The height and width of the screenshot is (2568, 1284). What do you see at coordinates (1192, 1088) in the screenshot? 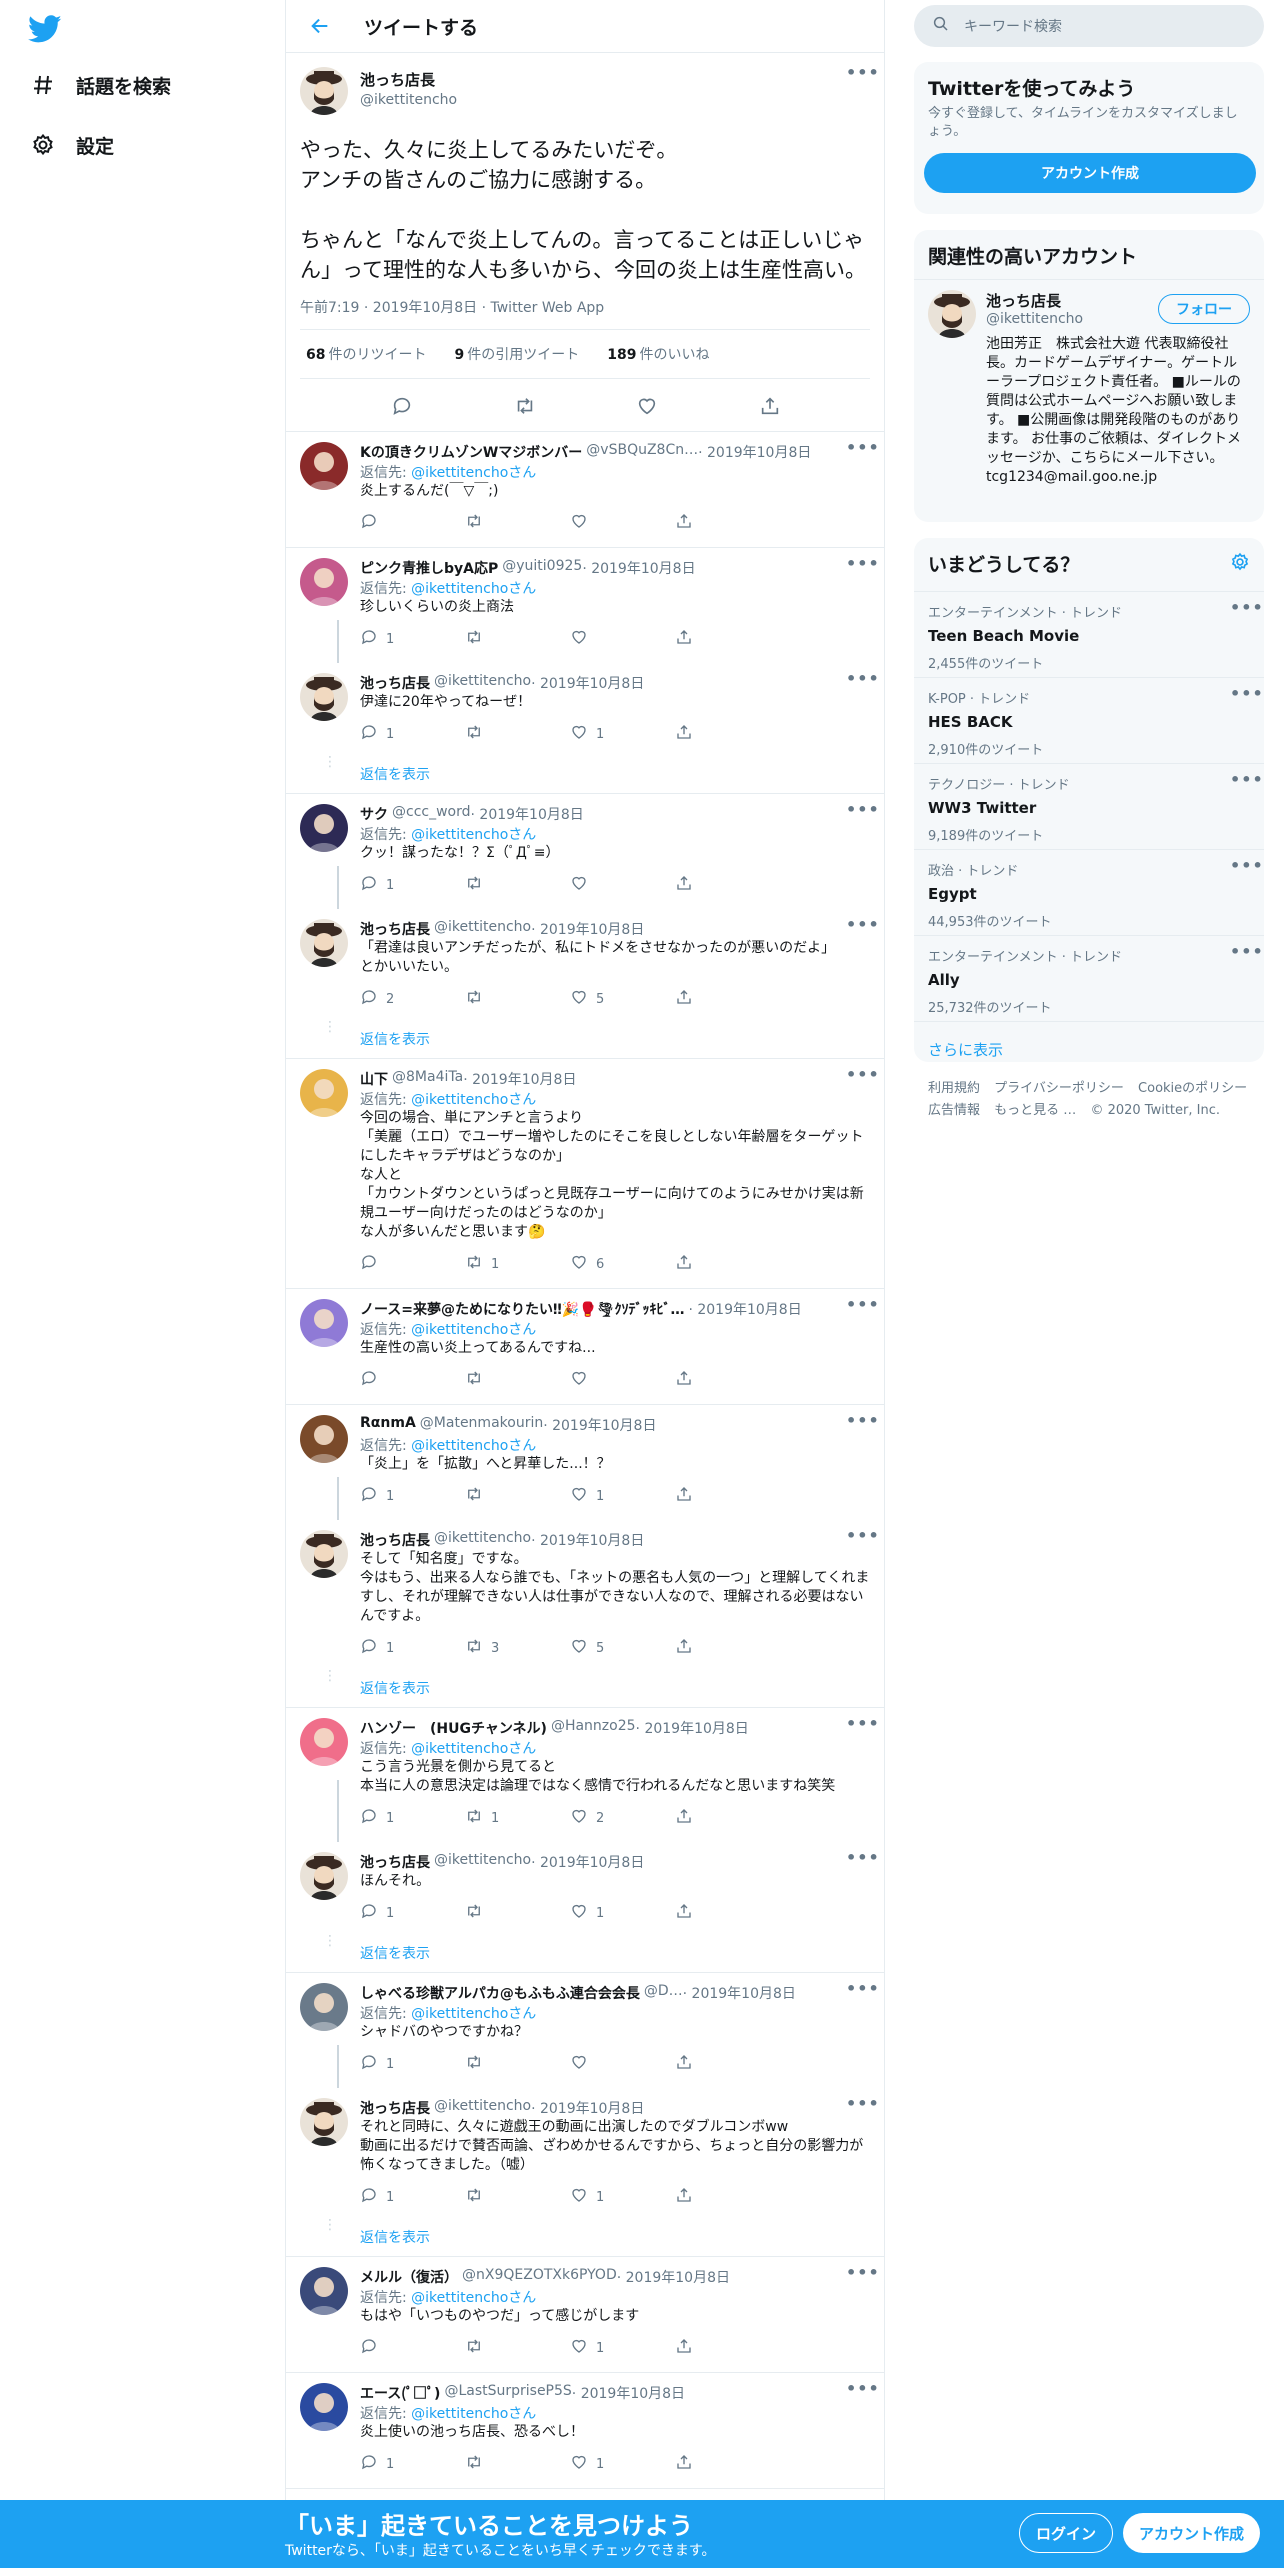
I see `cookie-link: Cookieのポリシー` at bounding box center [1192, 1088].